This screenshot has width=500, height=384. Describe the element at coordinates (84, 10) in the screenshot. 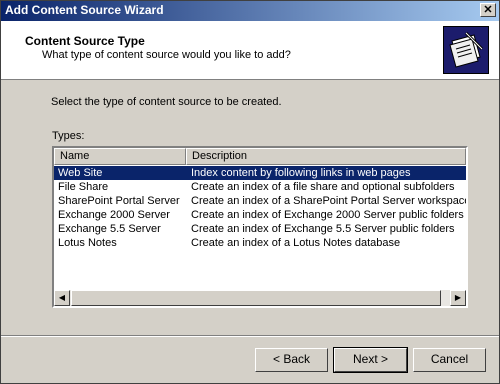

I see `window-title: Add Content Source Wizard` at that location.